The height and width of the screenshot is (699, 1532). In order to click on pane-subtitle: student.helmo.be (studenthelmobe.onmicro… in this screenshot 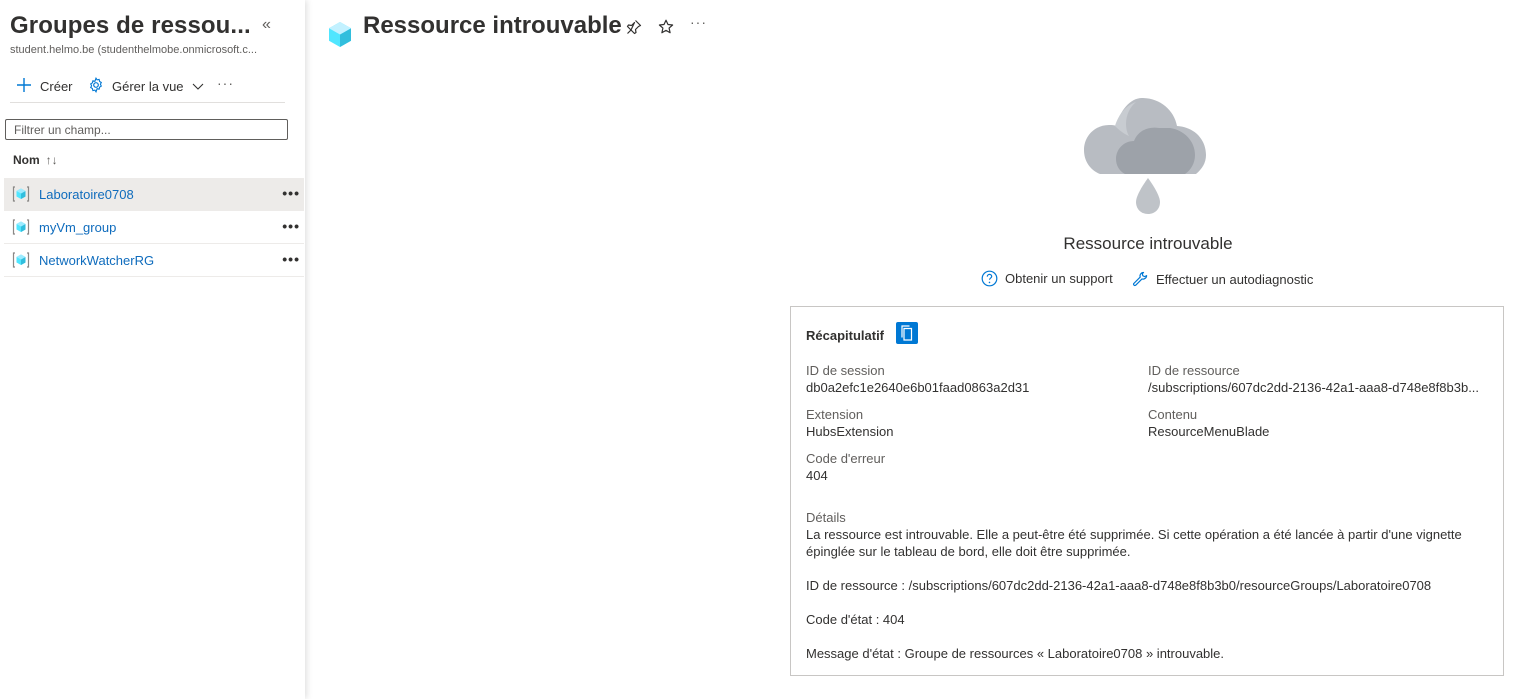, I will do `click(134, 50)`.